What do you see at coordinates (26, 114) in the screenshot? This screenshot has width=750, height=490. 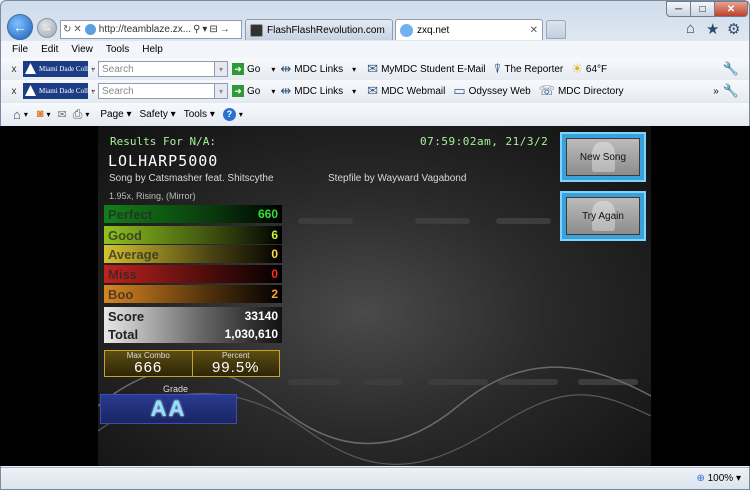 I see `home-dropdown-icon: ▾` at bounding box center [26, 114].